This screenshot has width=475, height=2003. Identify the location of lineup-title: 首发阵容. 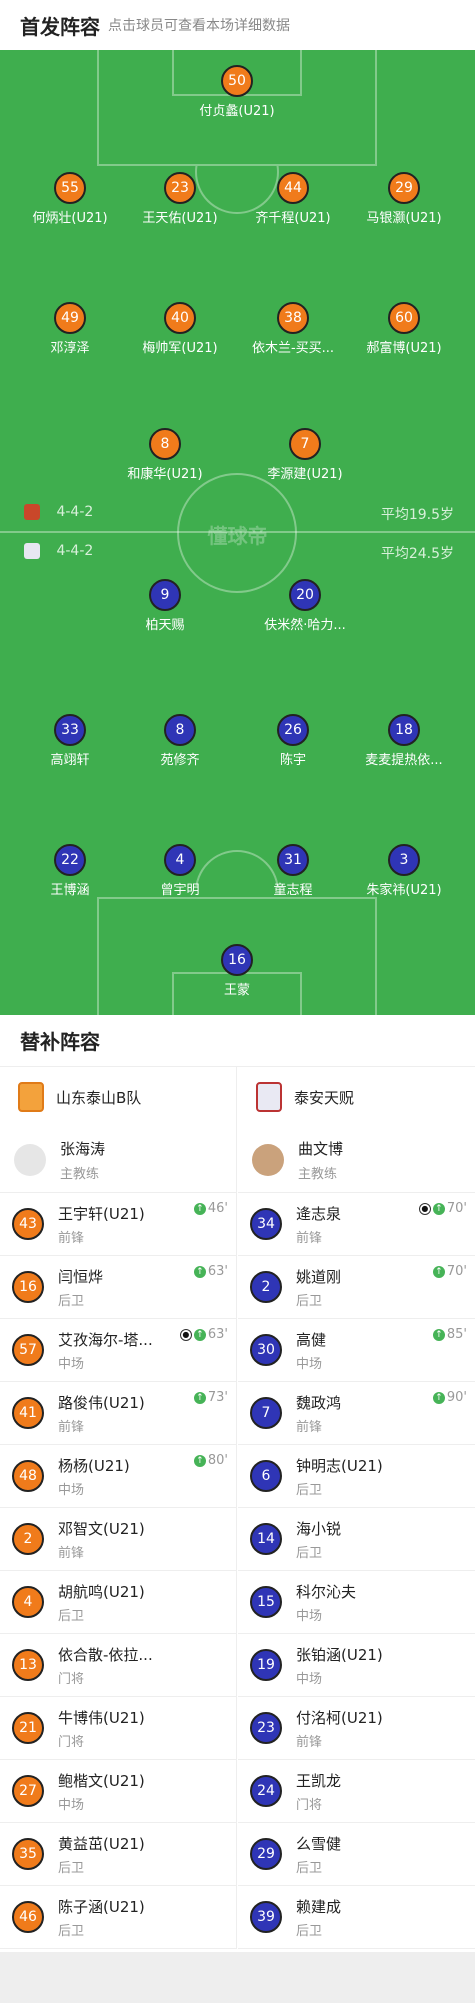
(60, 26).